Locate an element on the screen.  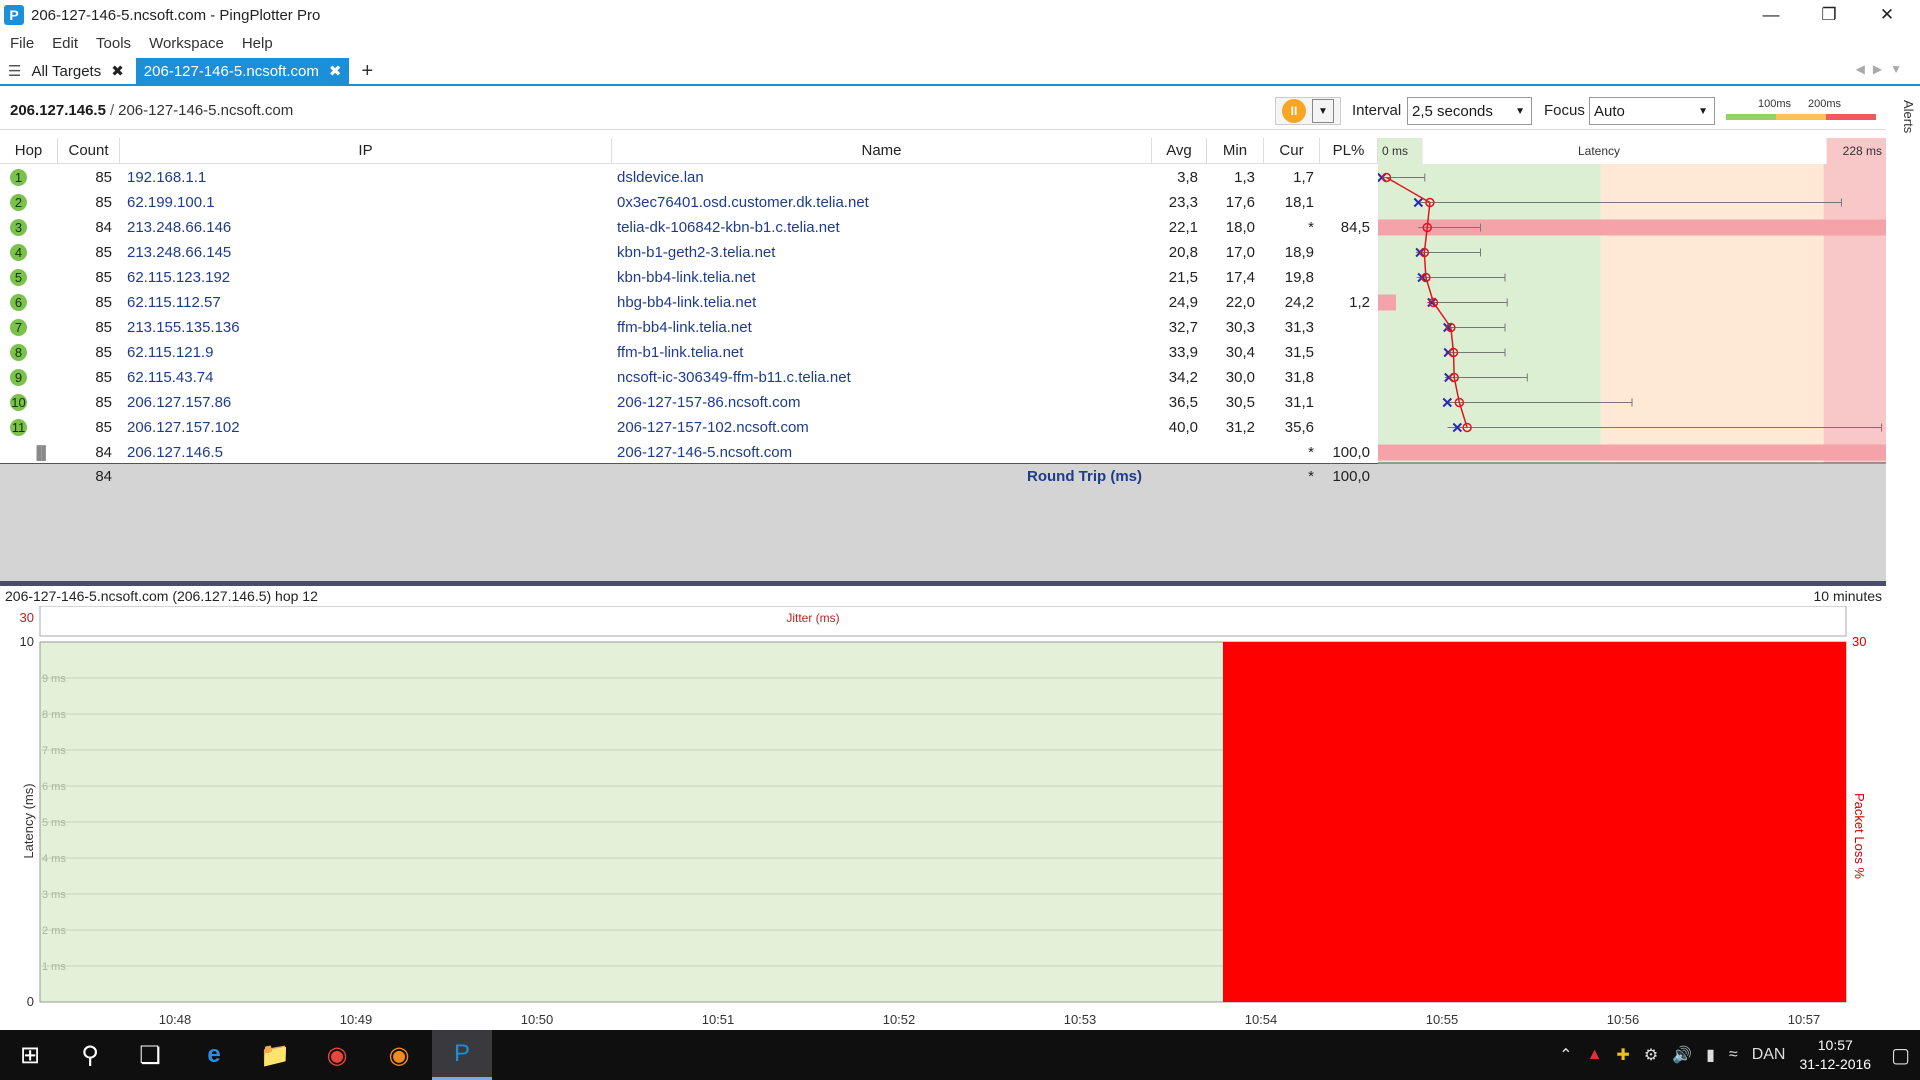
menu-help: Help is located at coordinates (257, 43).